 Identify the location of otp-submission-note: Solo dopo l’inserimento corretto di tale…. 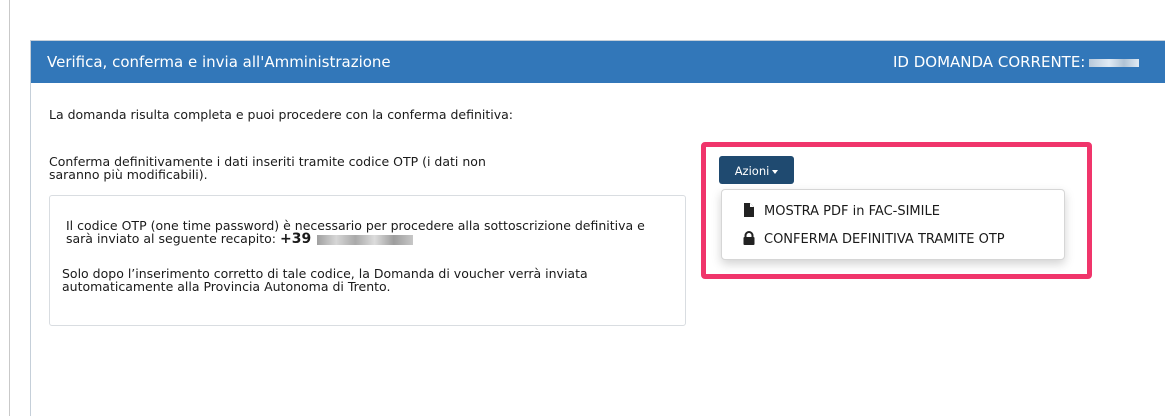
(325, 280).